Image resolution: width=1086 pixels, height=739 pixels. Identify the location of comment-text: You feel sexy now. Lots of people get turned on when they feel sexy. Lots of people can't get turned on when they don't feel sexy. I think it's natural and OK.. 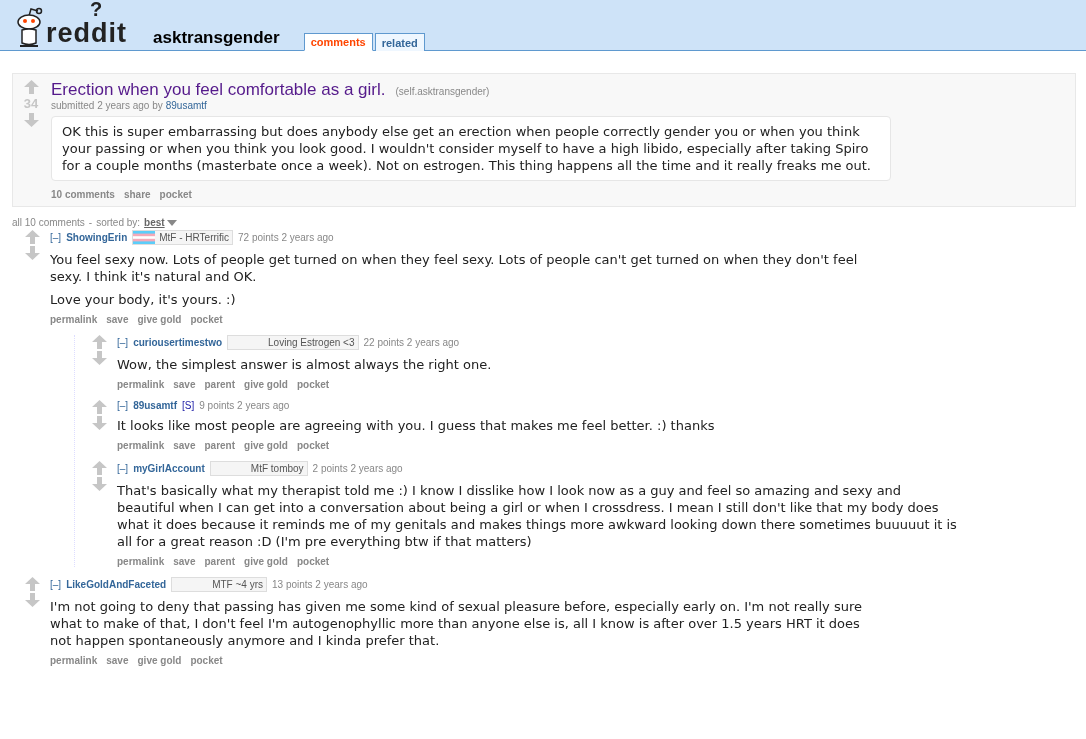
(454, 268).